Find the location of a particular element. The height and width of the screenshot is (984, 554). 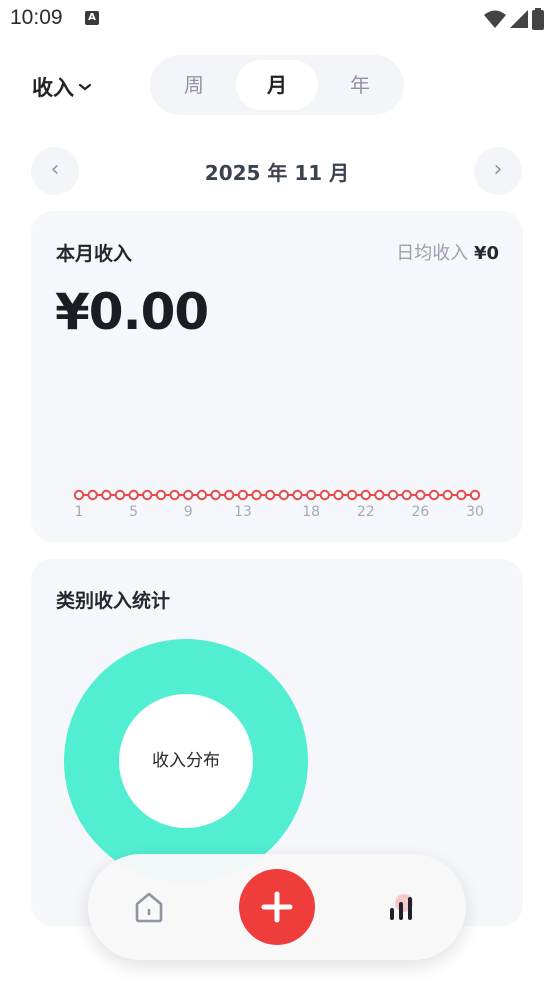

type-selector-label: 收入 is located at coordinates (53, 88).